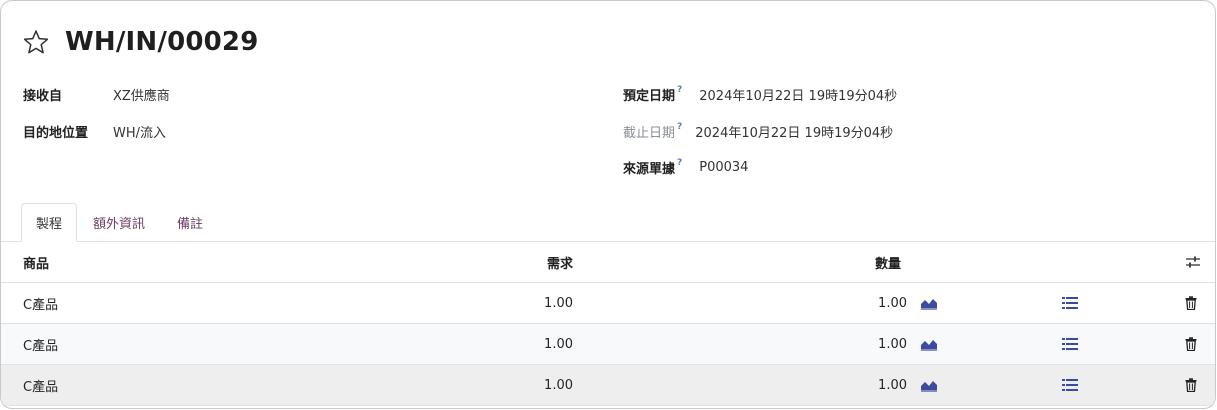  I want to click on tab-operations: 製程, so click(49, 222).